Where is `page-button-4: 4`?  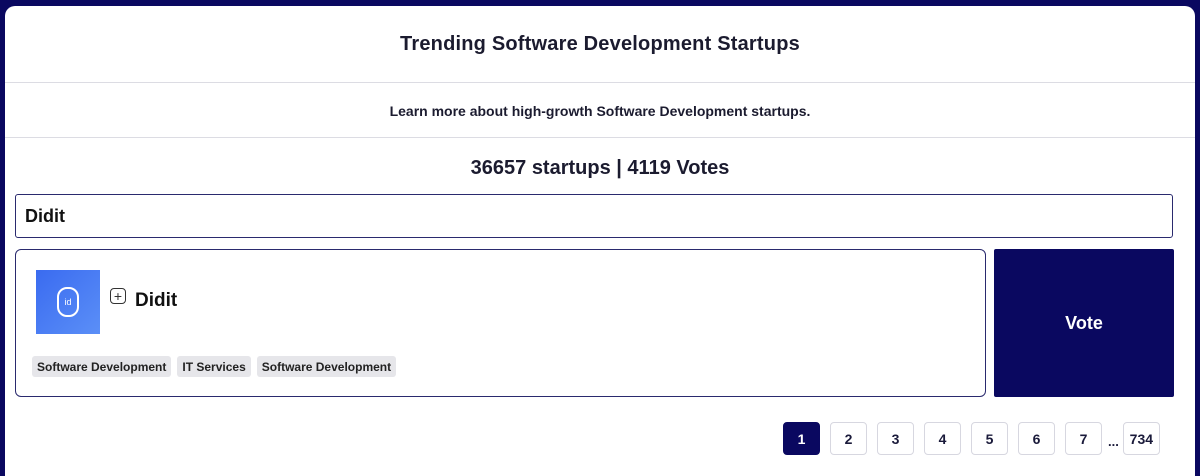 page-button-4: 4 is located at coordinates (942, 438).